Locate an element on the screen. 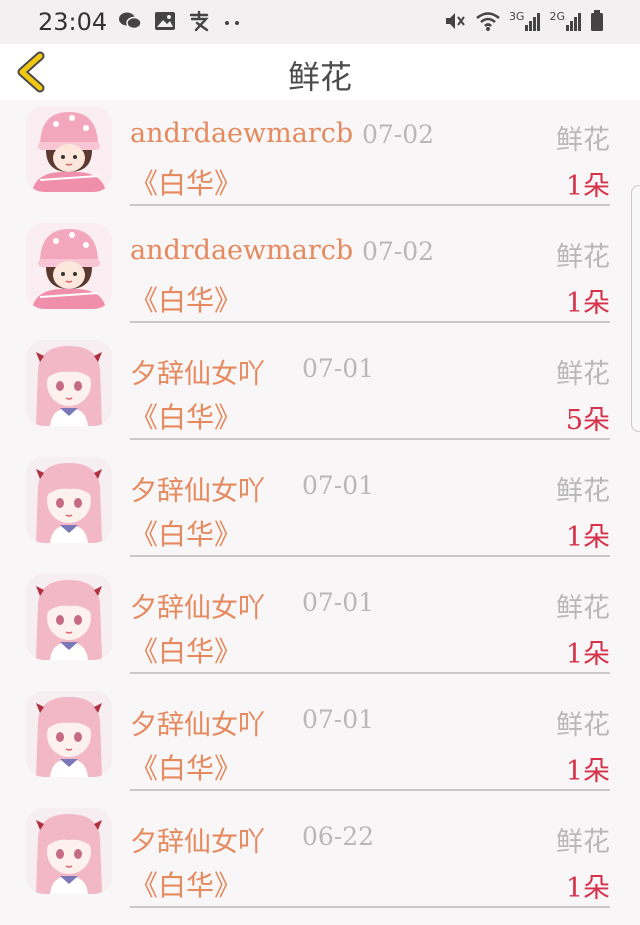  more-dots-icon is located at coordinates (232, 23).